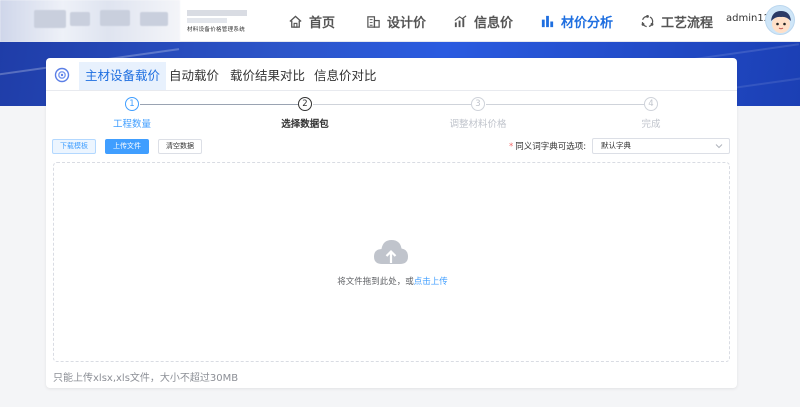 The width and height of the screenshot is (800, 407). Describe the element at coordinates (127, 146) in the screenshot. I see `upload-file-button: 上传文件` at that location.